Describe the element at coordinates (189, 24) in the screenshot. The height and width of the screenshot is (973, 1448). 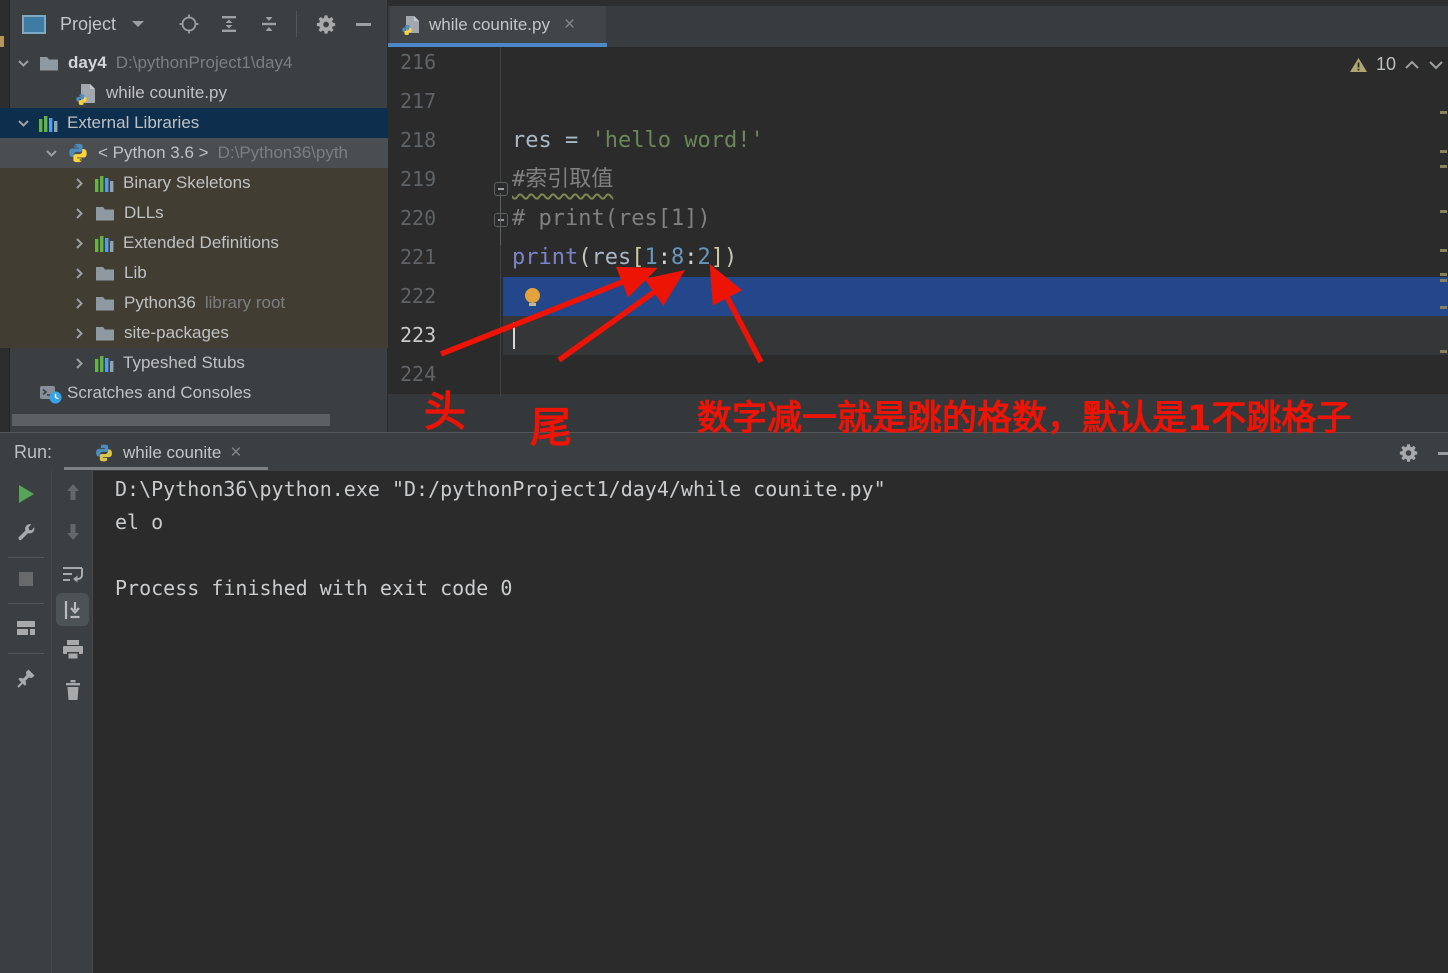
I see `locate-file-icon` at that location.